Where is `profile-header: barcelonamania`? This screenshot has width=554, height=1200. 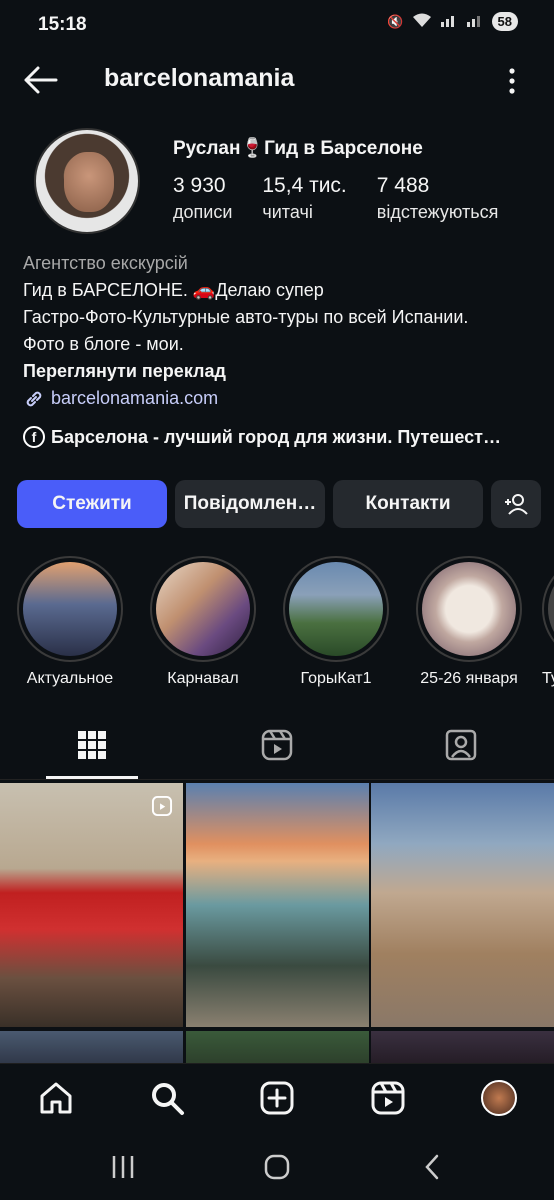
profile-header: barcelonamania is located at coordinates (277, 80).